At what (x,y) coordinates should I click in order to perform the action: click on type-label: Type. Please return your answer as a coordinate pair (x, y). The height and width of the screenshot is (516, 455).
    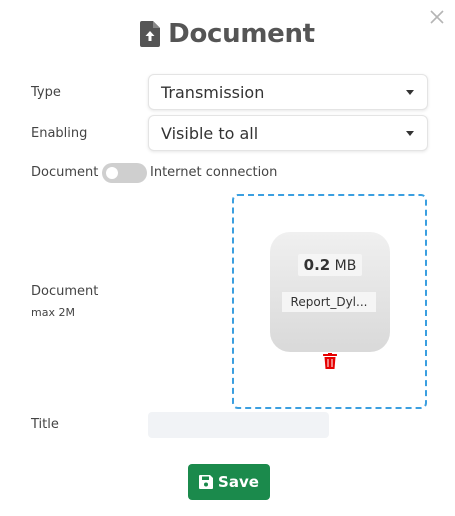
    Looking at the image, I should click on (46, 92).